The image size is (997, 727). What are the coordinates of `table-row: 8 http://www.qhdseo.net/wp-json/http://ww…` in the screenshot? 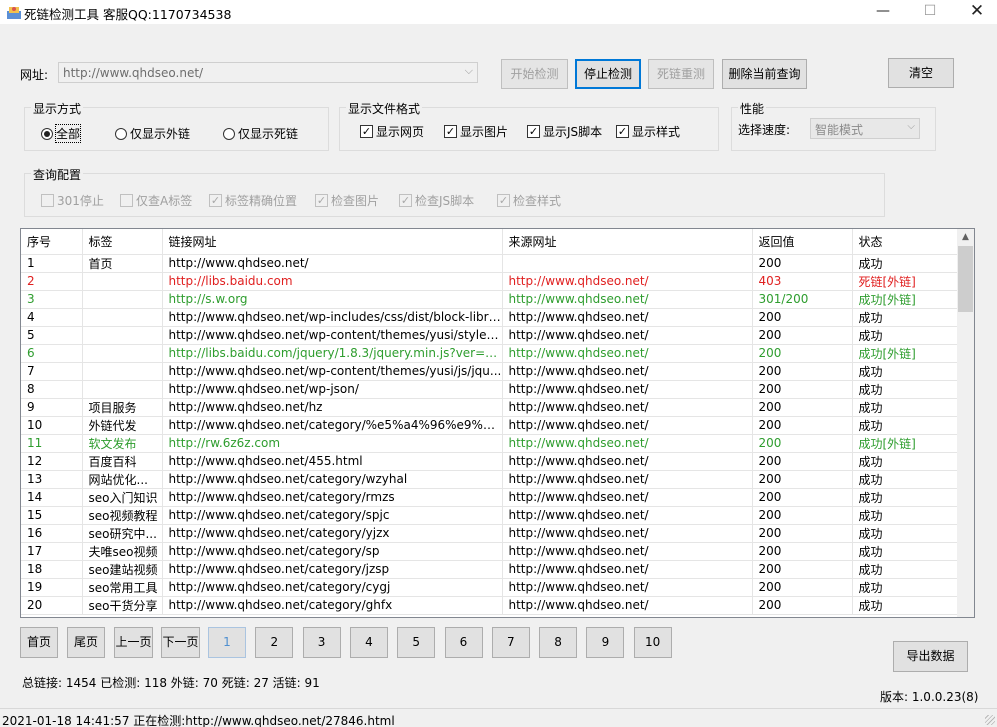 It's located at (489, 389).